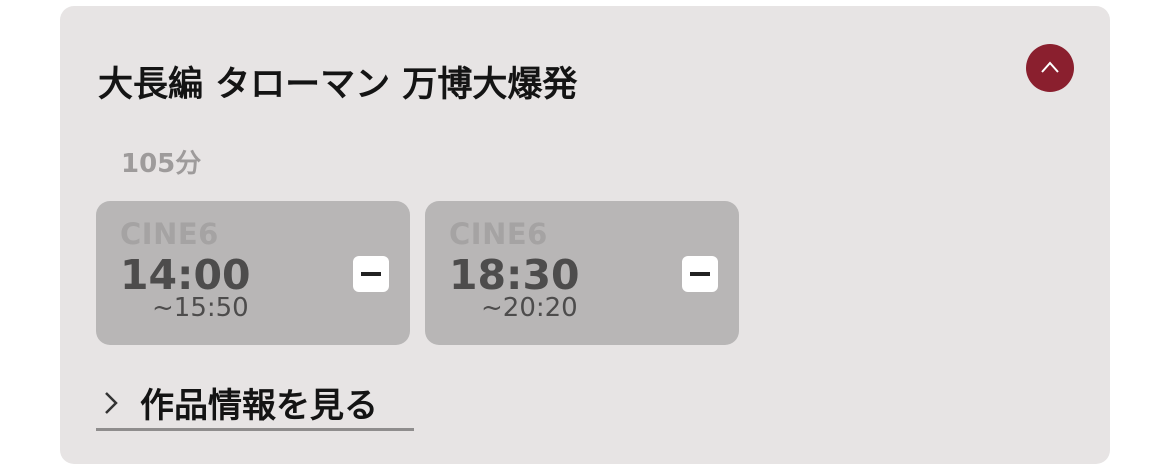 Image resolution: width=1170 pixels, height=469 pixels. Describe the element at coordinates (514, 275) in the screenshot. I see `start-time: 18:30` at that location.